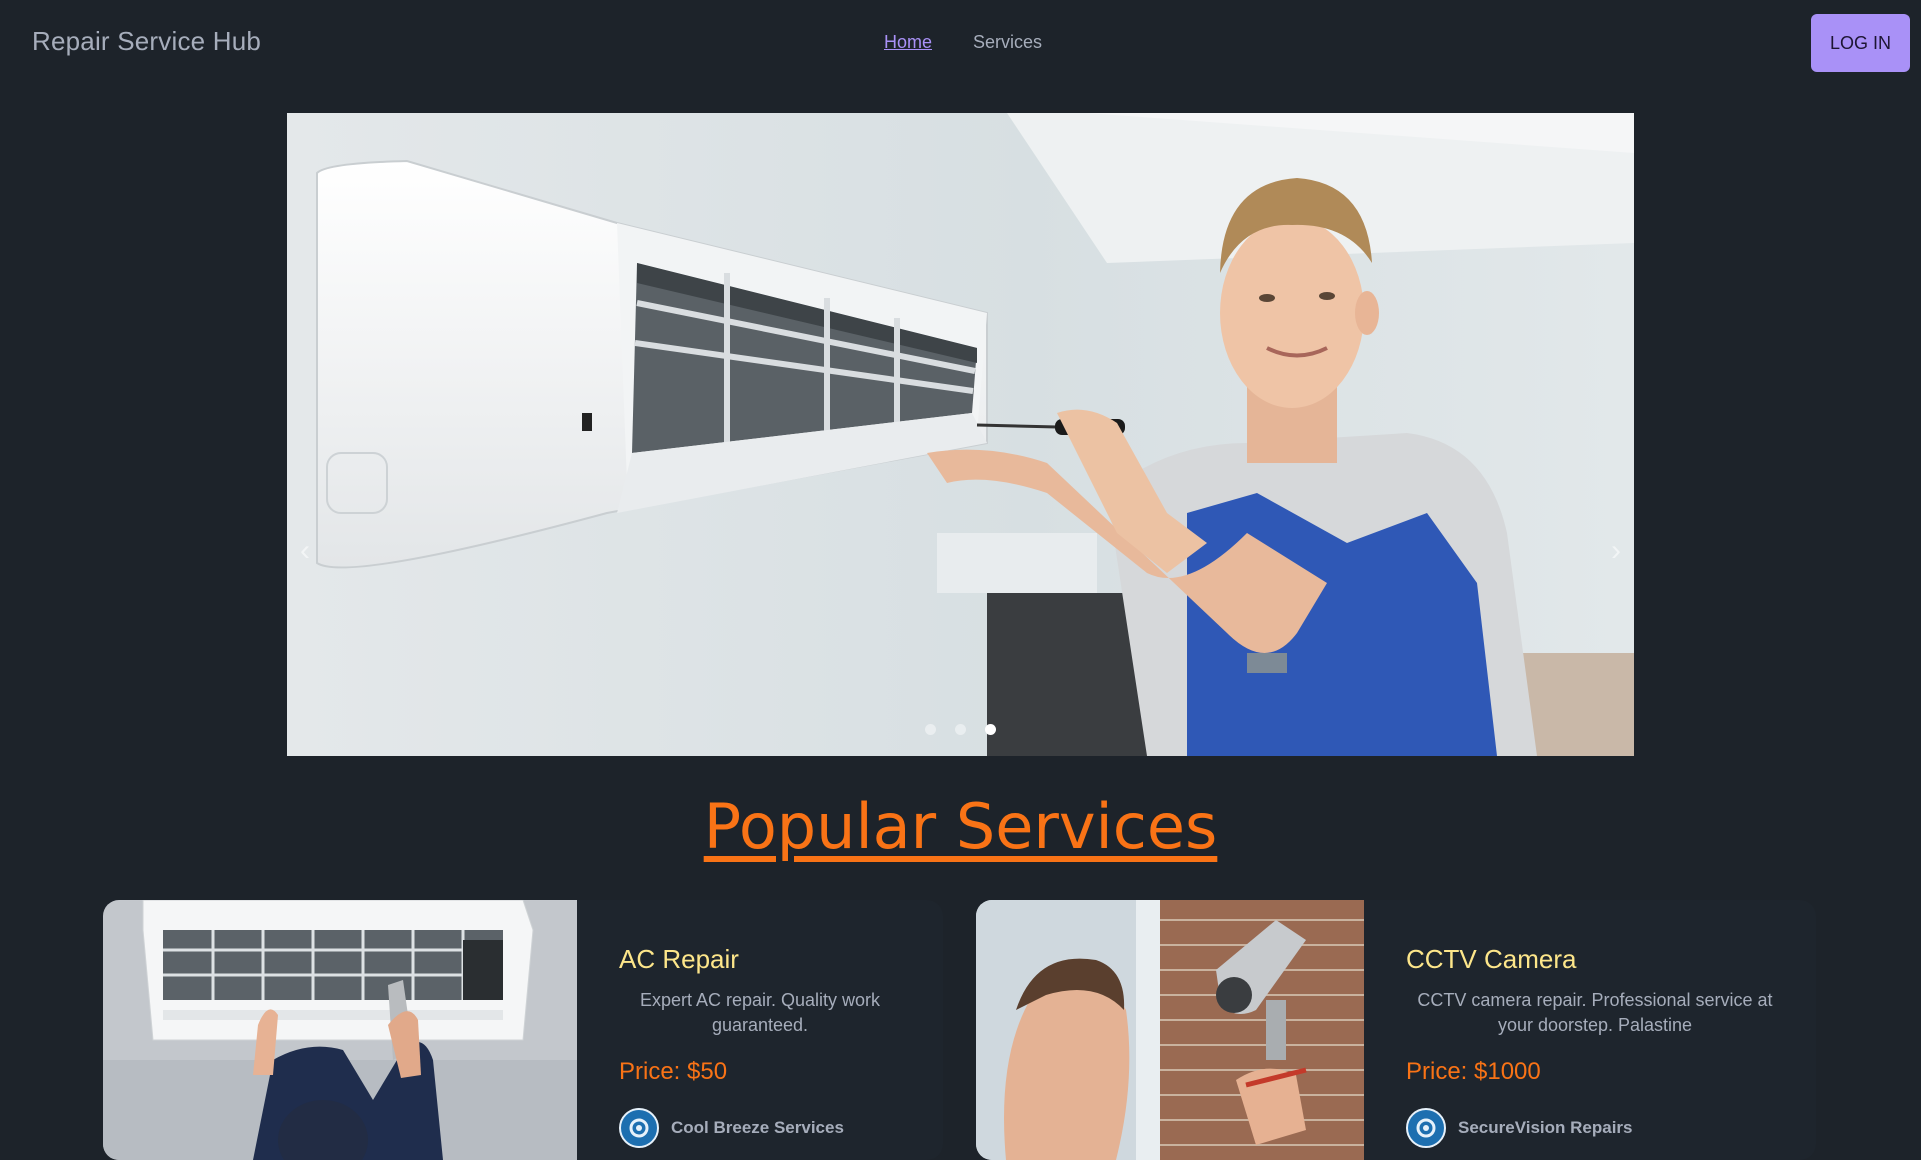 This screenshot has height=1160, width=1921. What do you see at coordinates (1616, 551) in the screenshot?
I see `chevron-right-icon: ›` at bounding box center [1616, 551].